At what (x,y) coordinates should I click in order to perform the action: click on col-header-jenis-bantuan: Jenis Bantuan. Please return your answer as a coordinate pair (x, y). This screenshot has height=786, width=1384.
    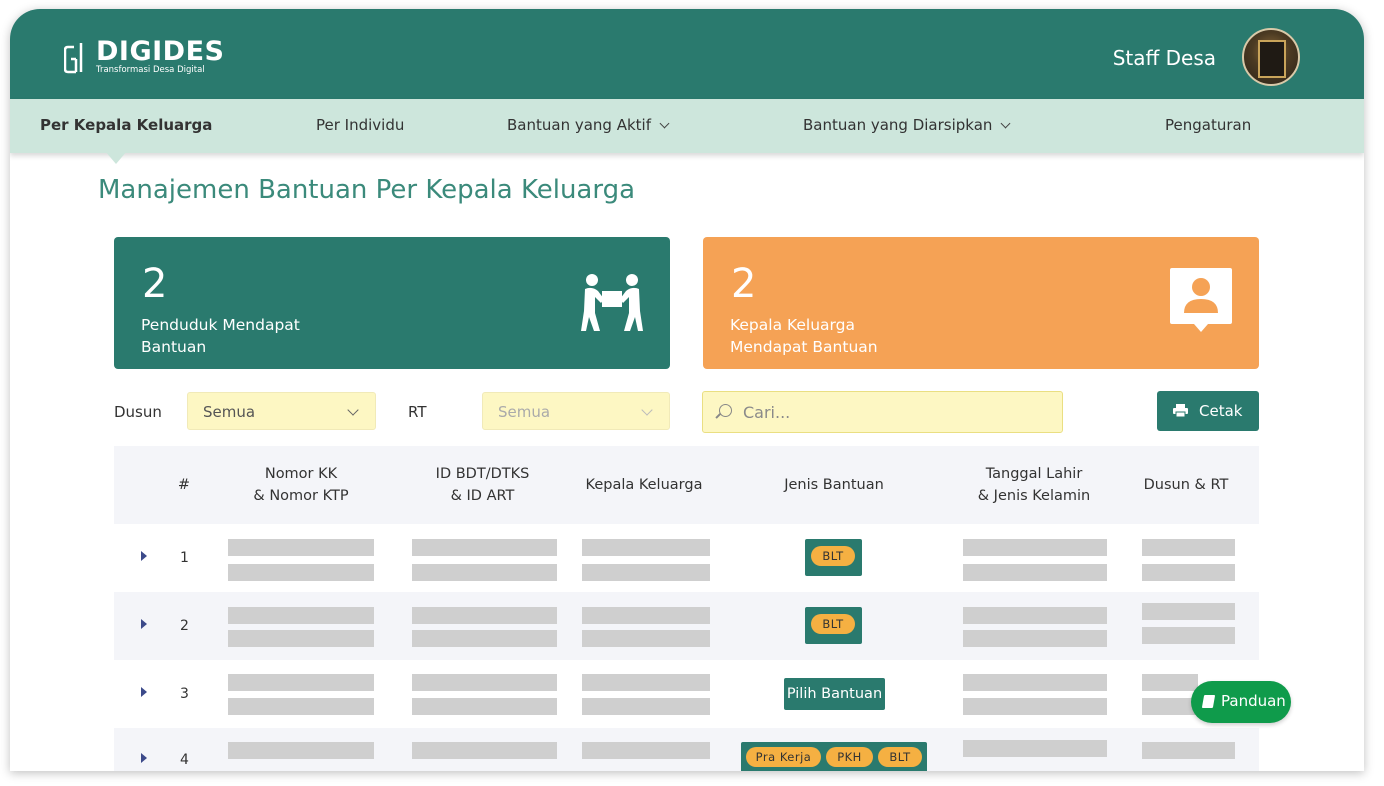
    Looking at the image, I should click on (834, 485).